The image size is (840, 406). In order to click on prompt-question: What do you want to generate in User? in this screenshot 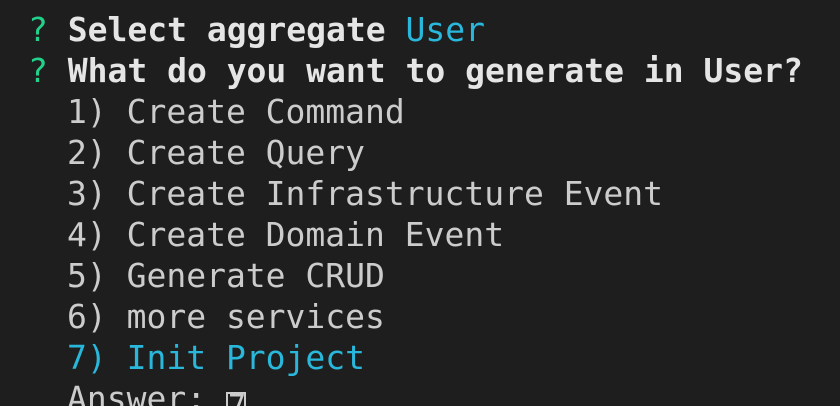, I will do `click(435, 70)`.